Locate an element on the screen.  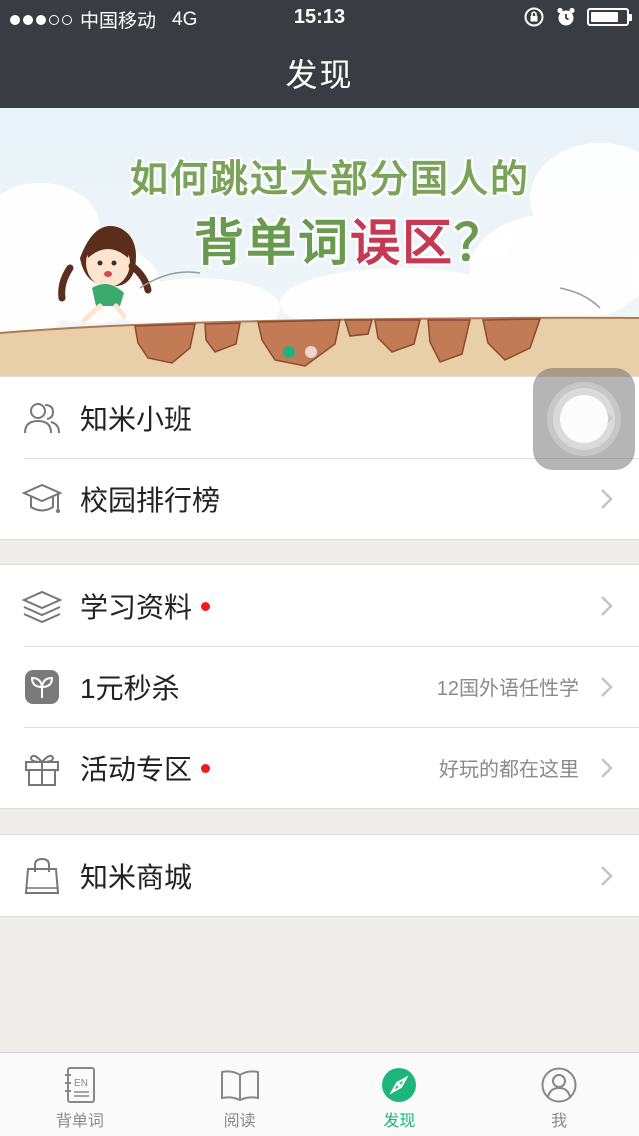
banner-page-indicator is located at coordinates (300, 352).